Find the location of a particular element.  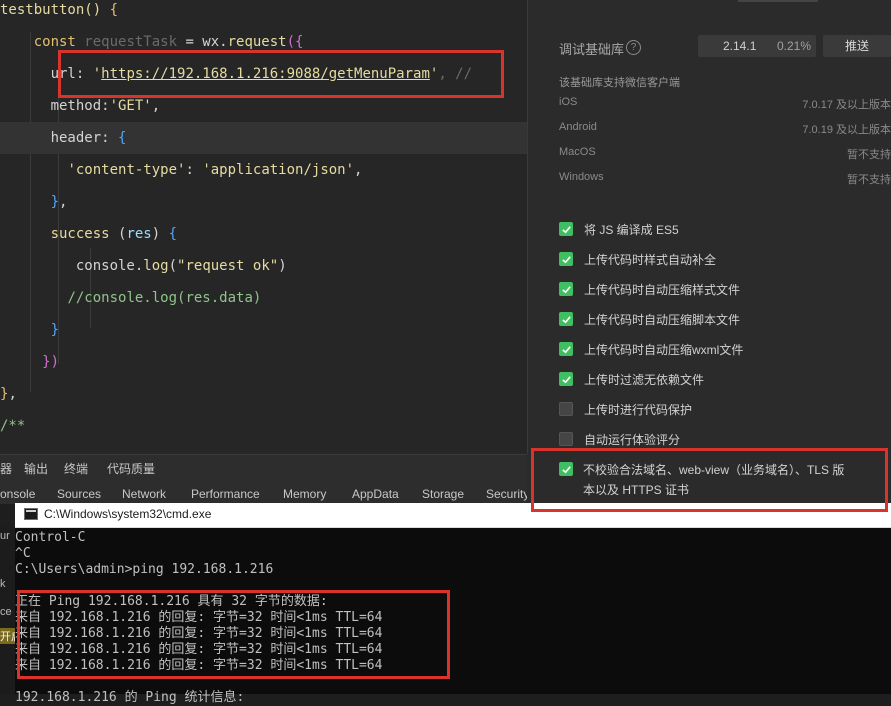

tab-network: Network is located at coordinates (144, 494).